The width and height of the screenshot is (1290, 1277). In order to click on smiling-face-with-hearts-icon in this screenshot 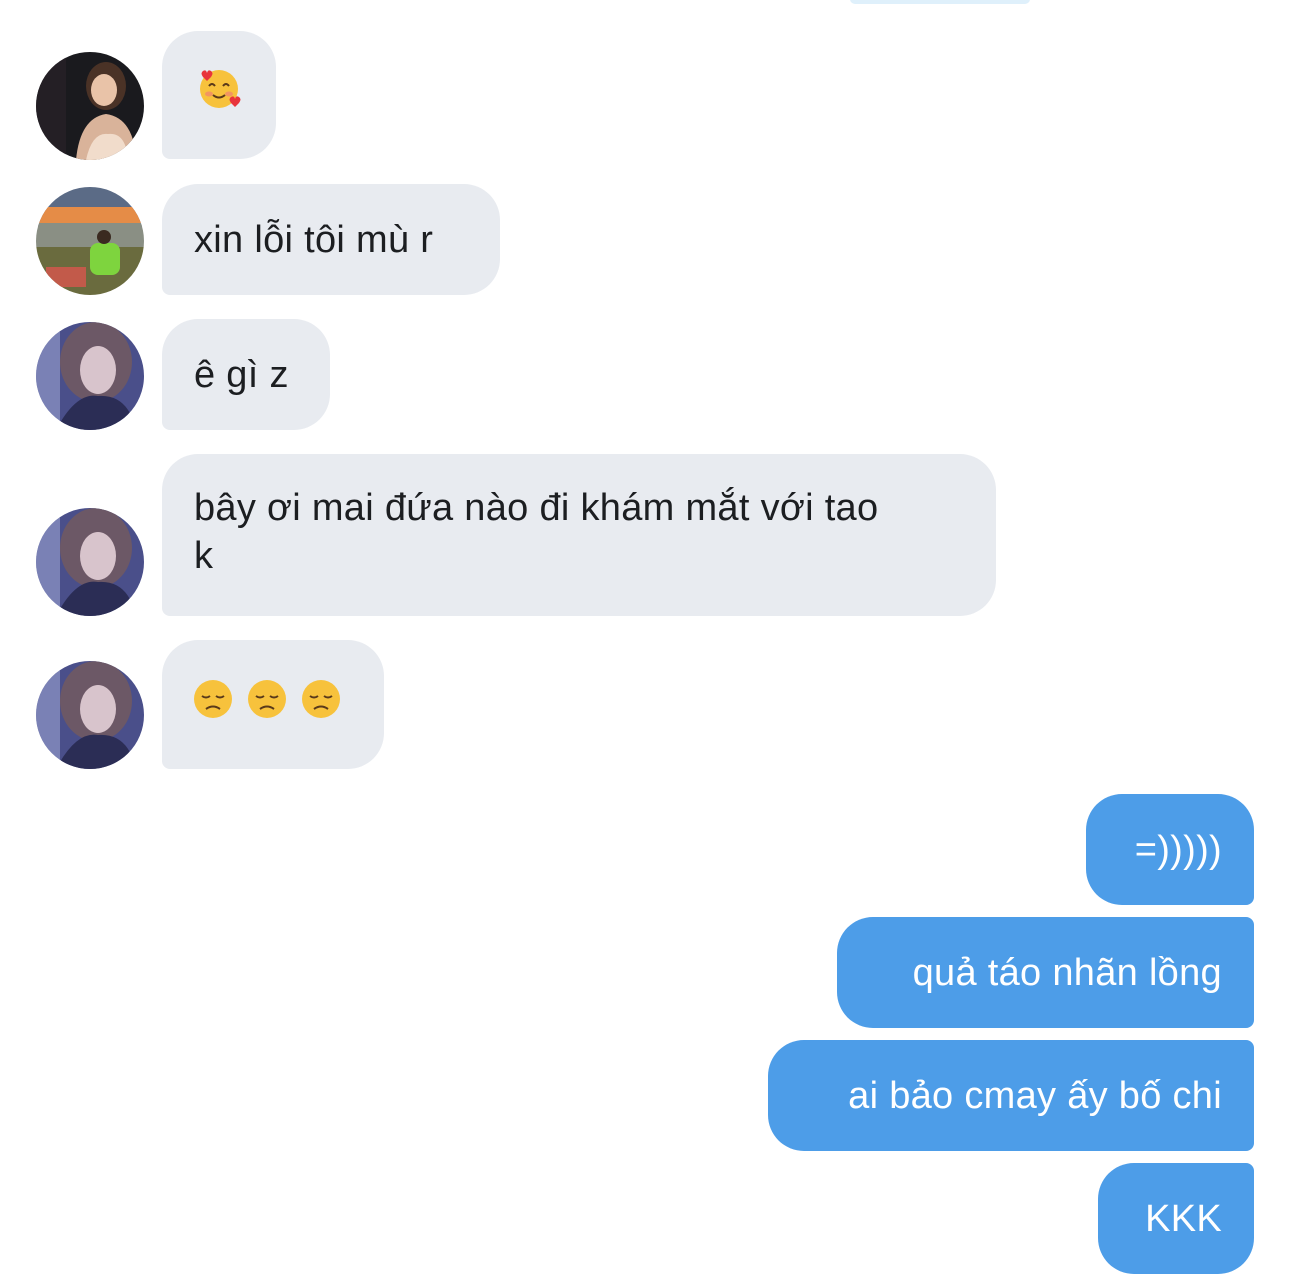, I will do `click(219, 95)`.